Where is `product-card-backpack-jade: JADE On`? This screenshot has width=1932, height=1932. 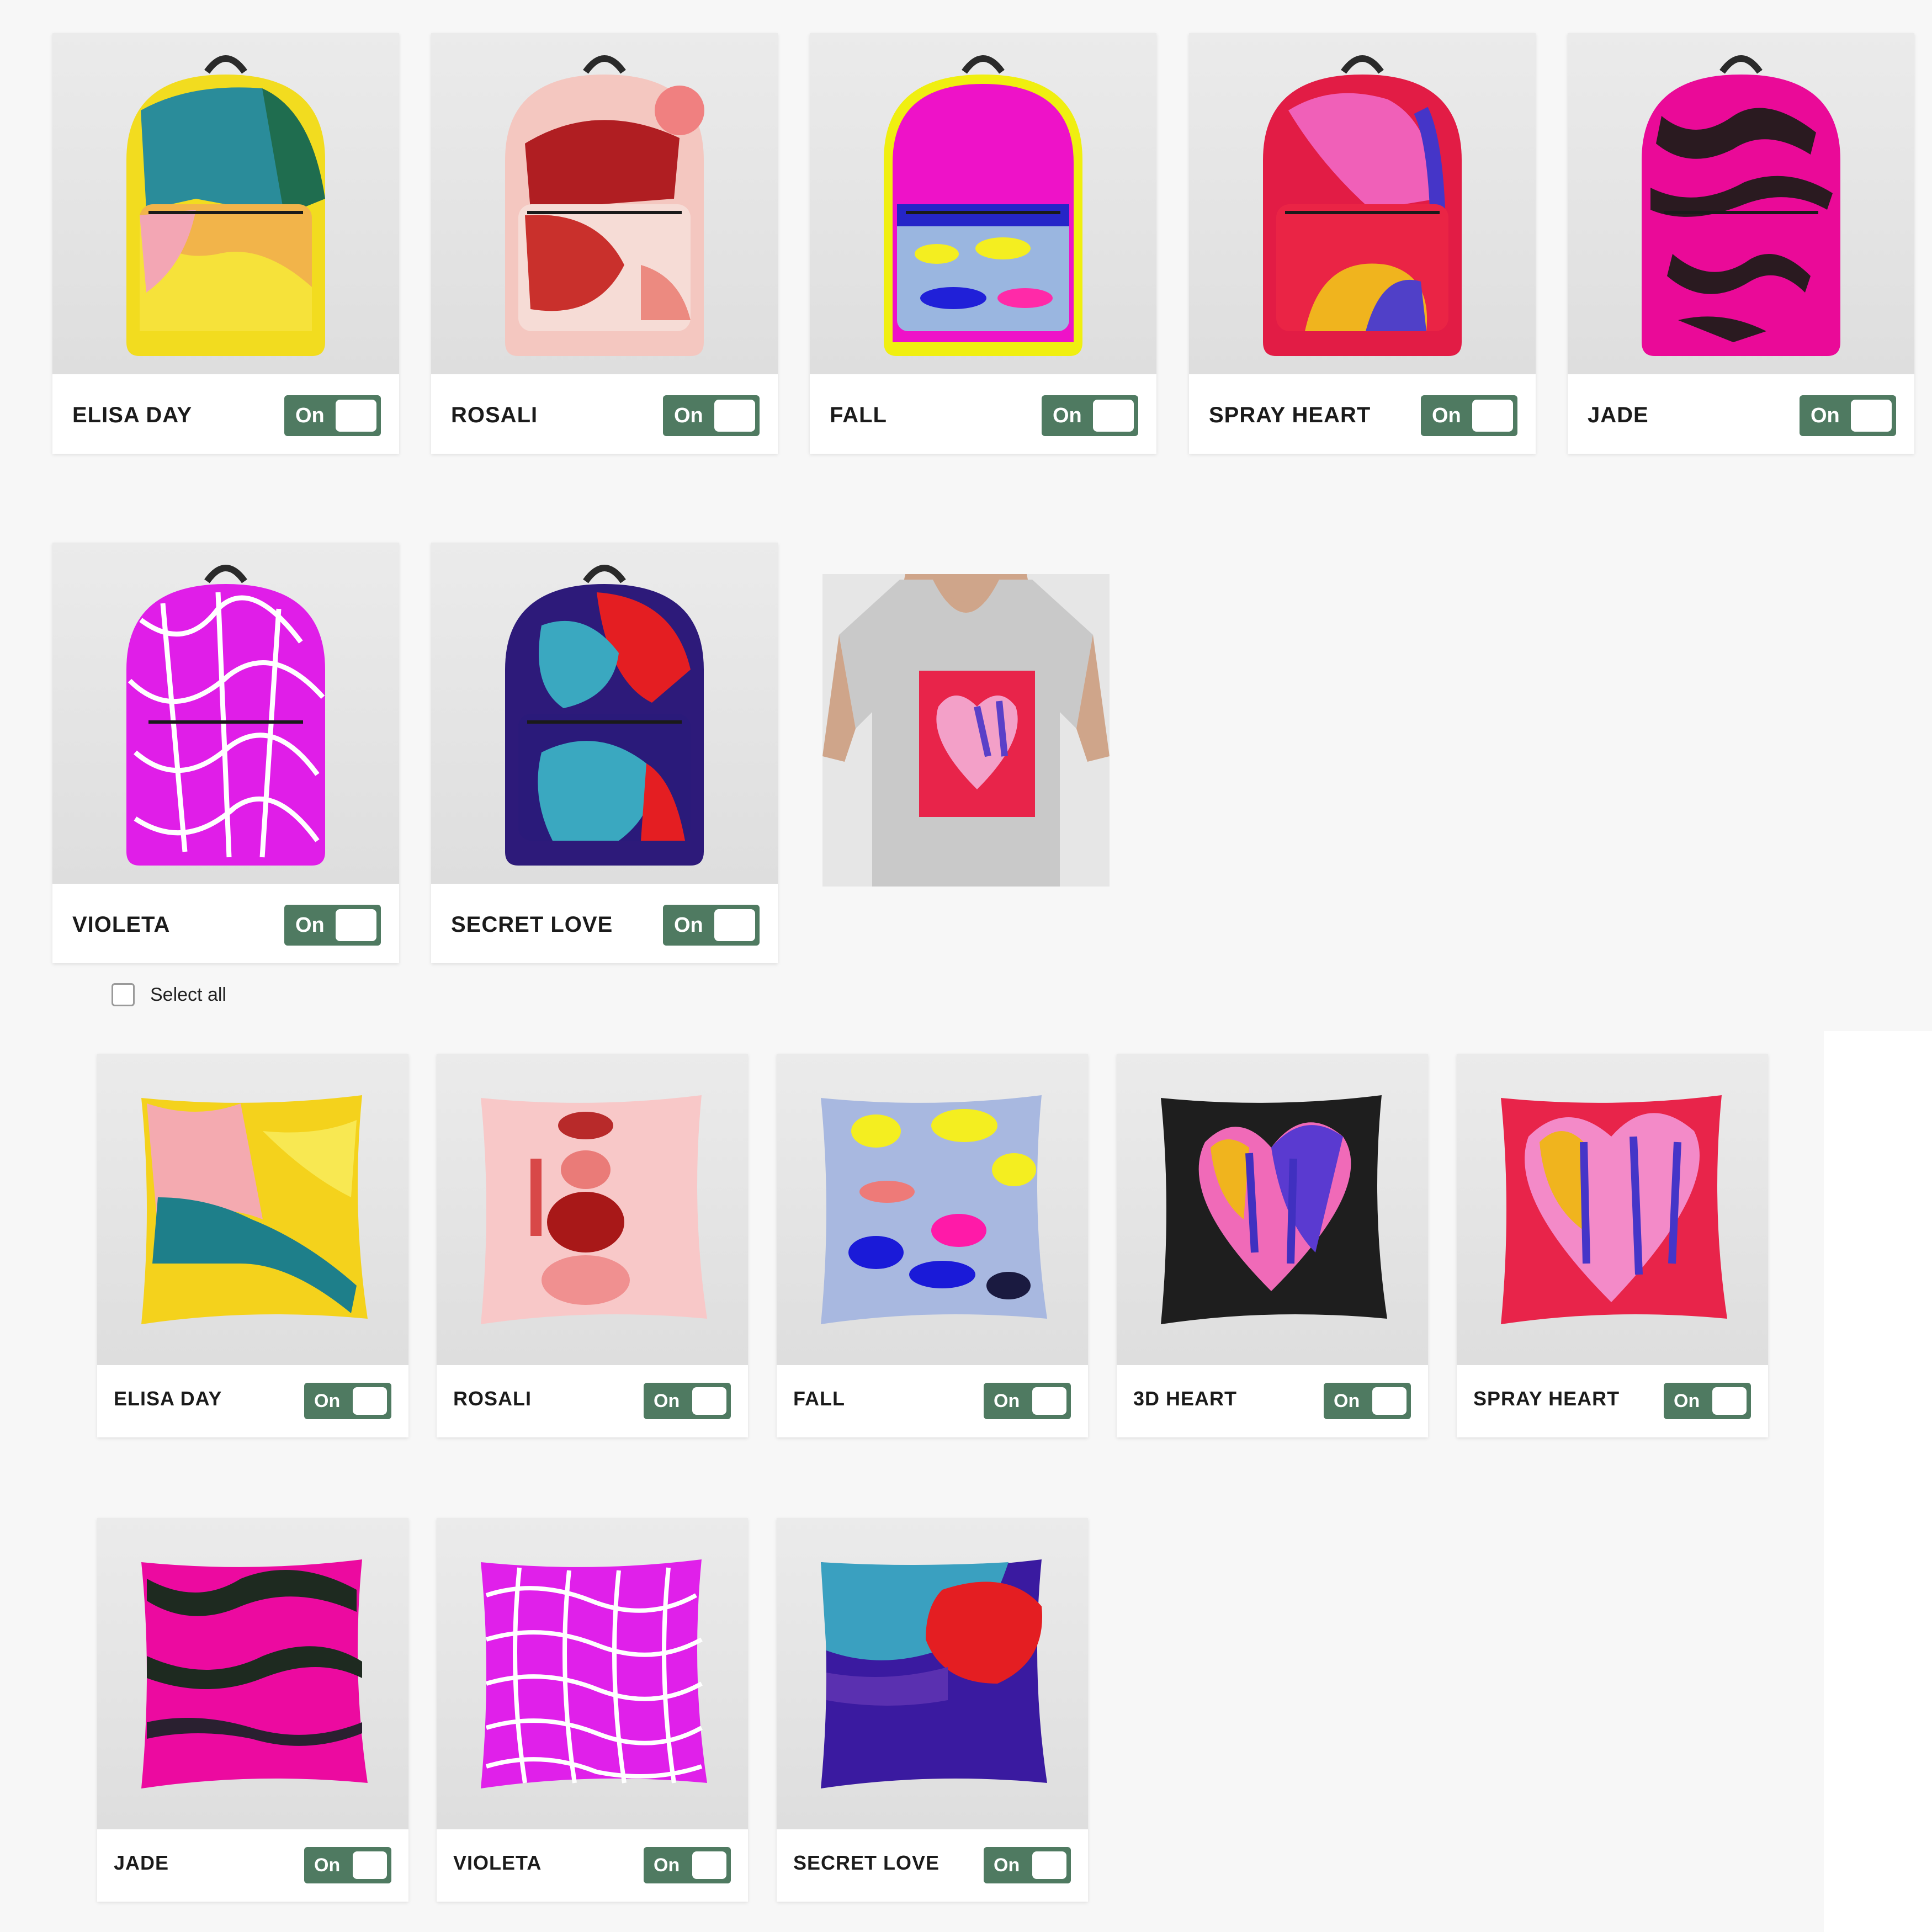 product-card-backpack-jade: JADE On is located at coordinates (1741, 244).